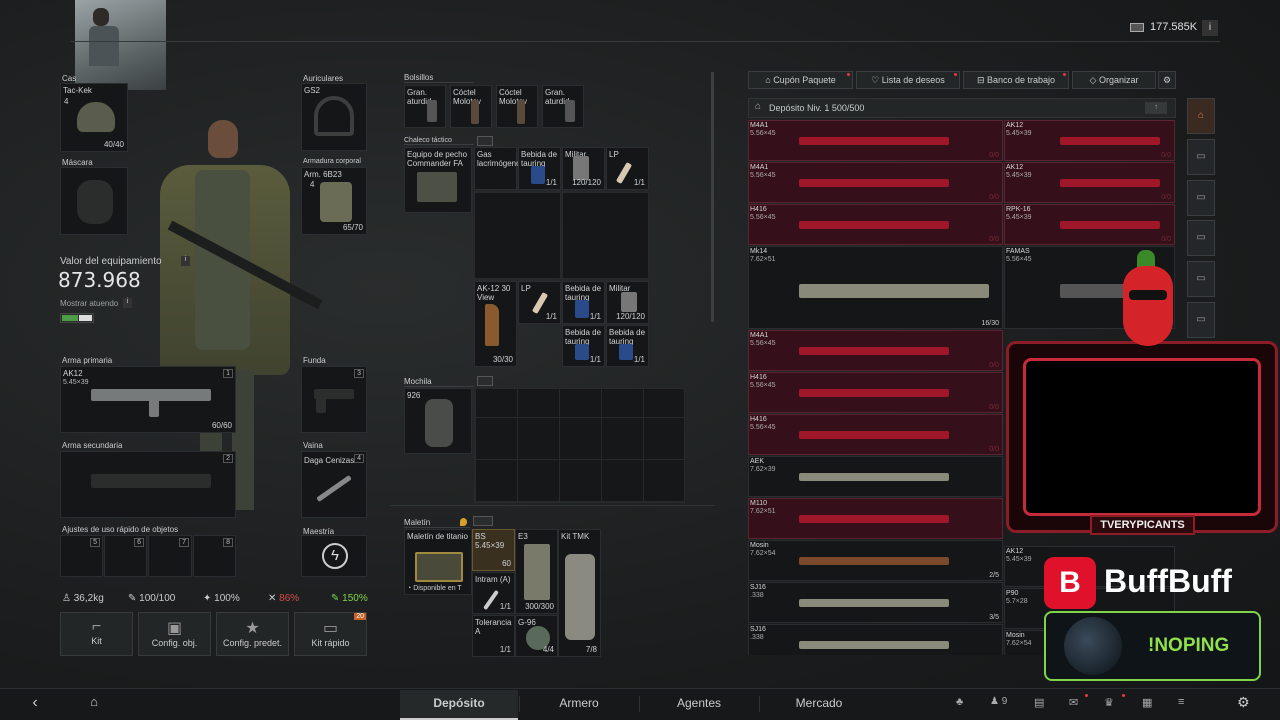 Image resolution: width=1280 pixels, height=720 pixels. I want to click on secondary-weapon-slot: 2, so click(148, 484).